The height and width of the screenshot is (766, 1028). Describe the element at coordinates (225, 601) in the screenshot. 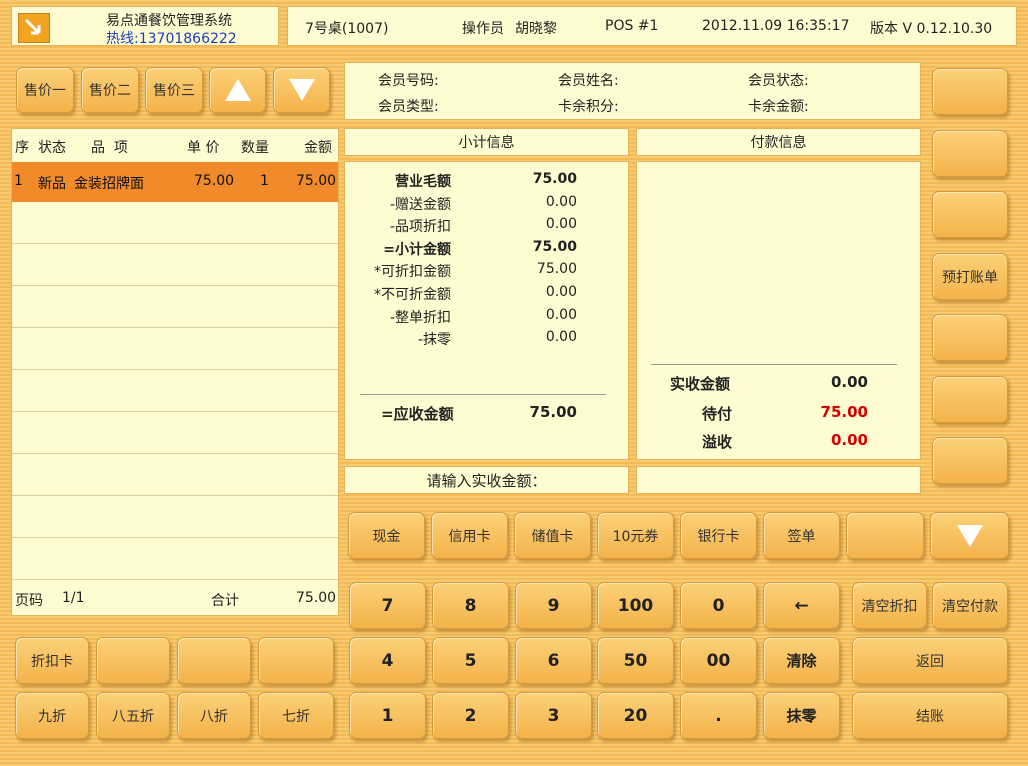

I see `total-label: 合计` at that location.